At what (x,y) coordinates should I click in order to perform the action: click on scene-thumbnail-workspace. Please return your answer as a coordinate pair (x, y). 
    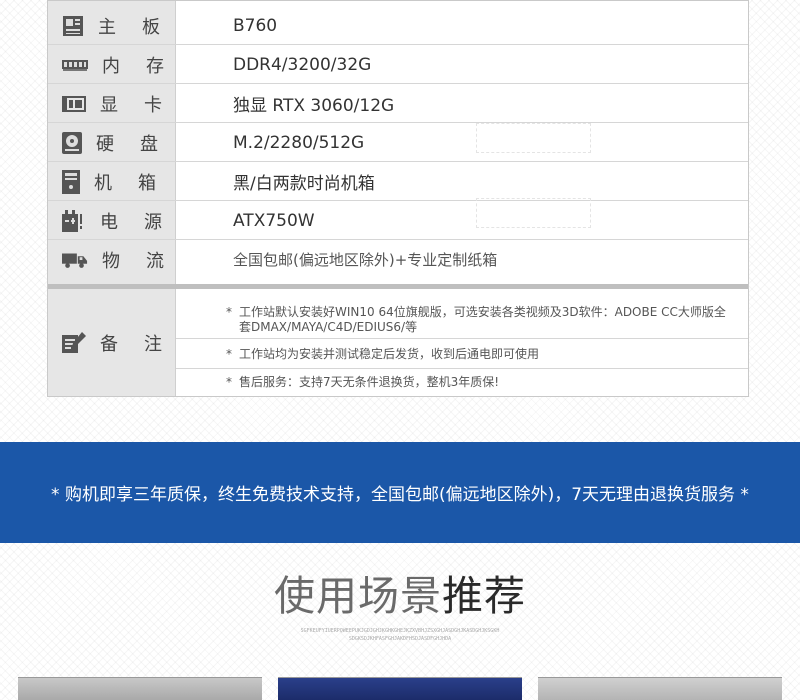
    Looking at the image, I should click on (660, 688).